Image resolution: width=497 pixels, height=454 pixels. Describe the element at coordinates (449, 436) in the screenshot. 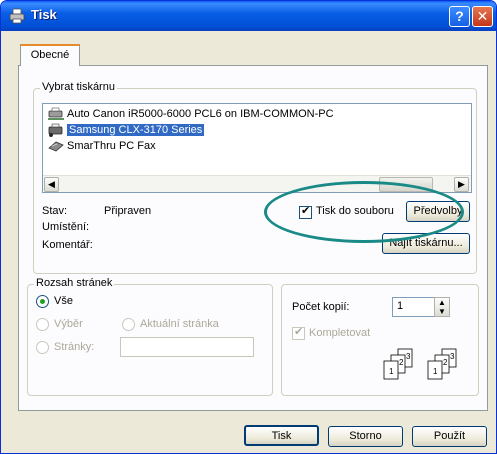

I see `apply-button: Použít` at that location.